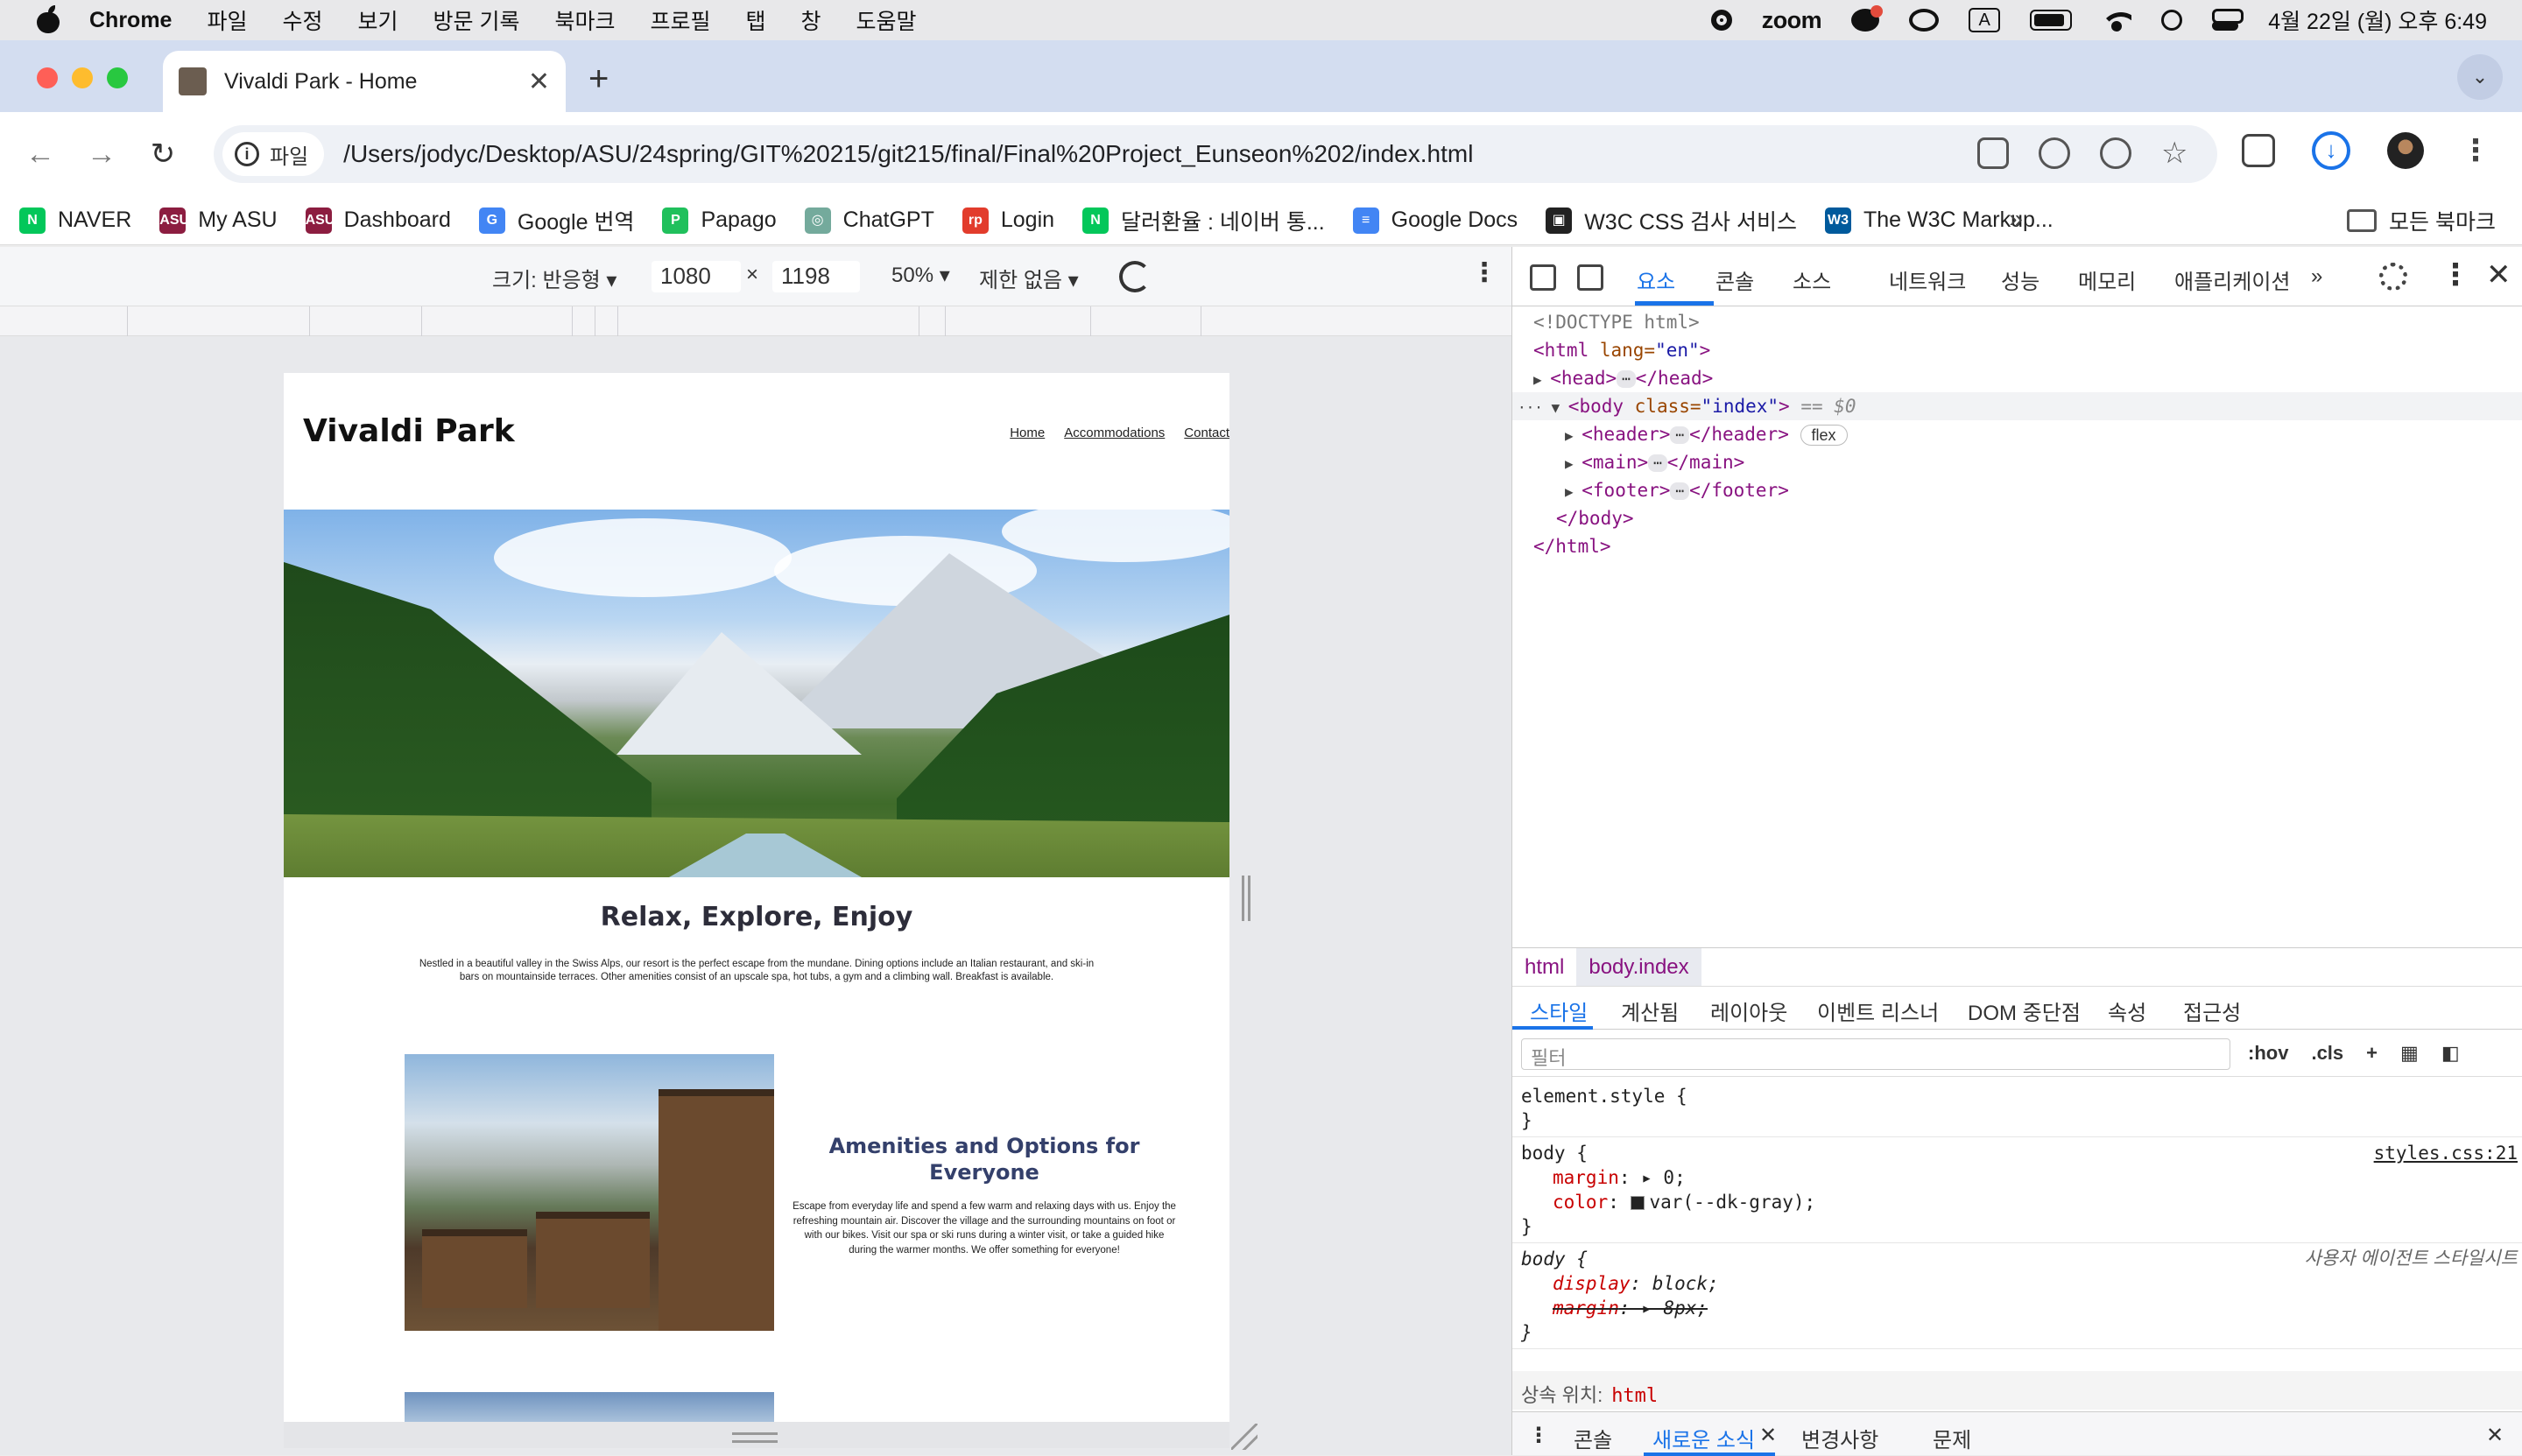 This screenshot has height=1456, width=2522. Describe the element at coordinates (1703, 1438) in the screenshot. I see `drawer-tab-whats-new: 새로운 소식` at that location.